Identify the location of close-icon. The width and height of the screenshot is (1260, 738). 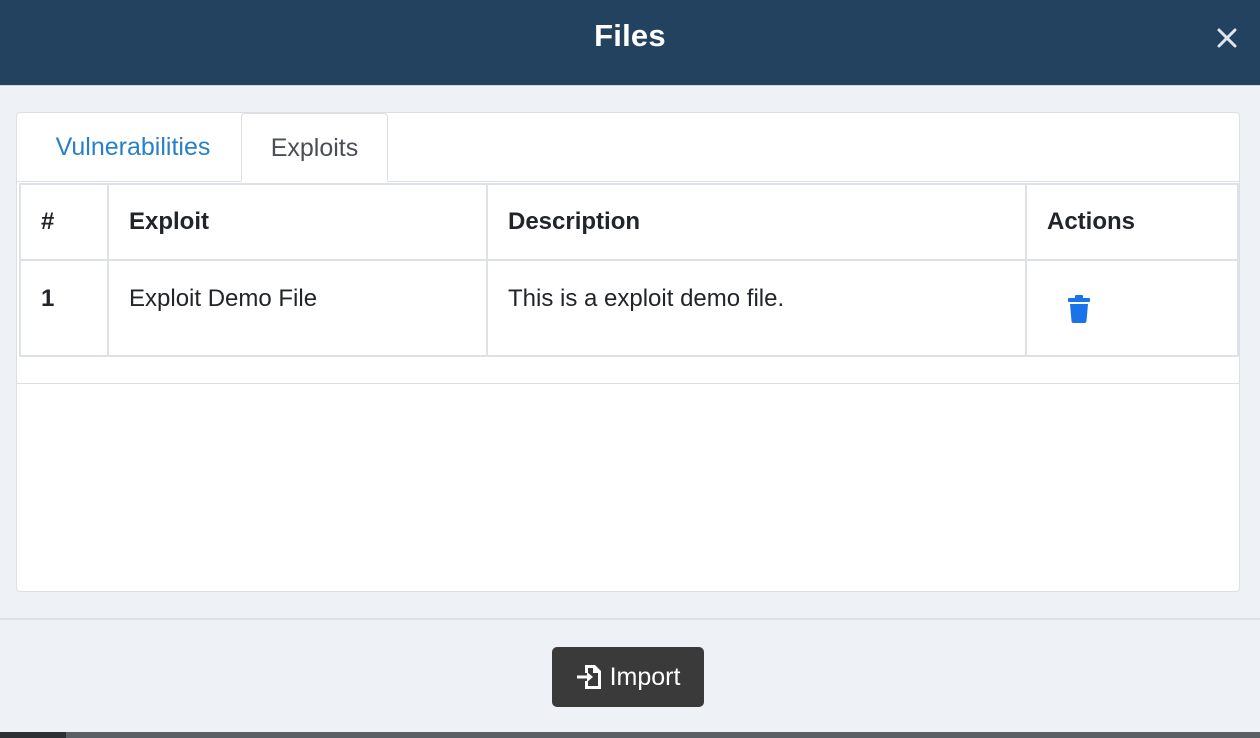
(1227, 38).